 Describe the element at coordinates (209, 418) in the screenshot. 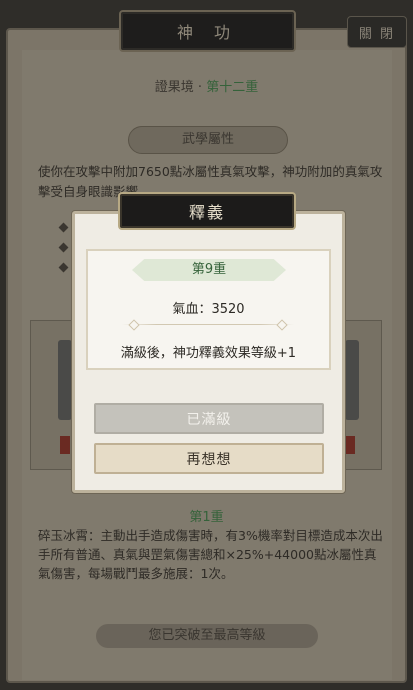

I see `max-level-button: 已滿級` at that location.